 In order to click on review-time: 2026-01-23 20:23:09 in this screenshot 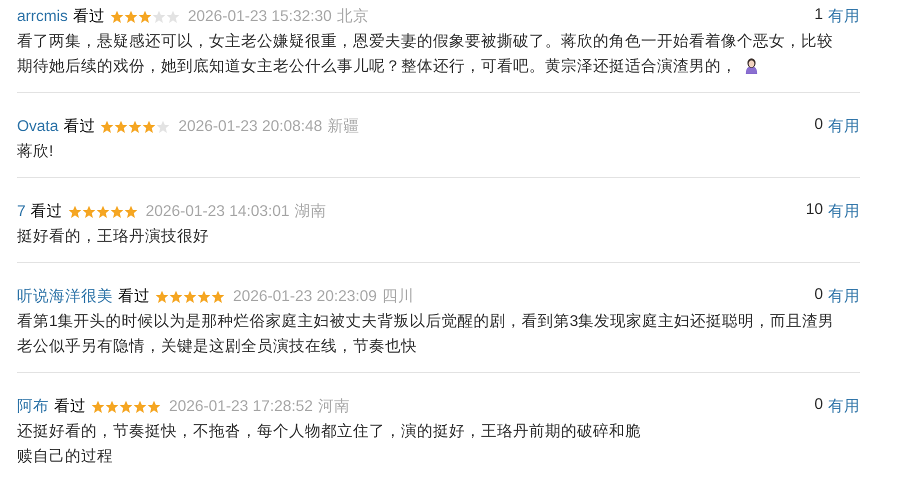, I will do `click(305, 297)`.